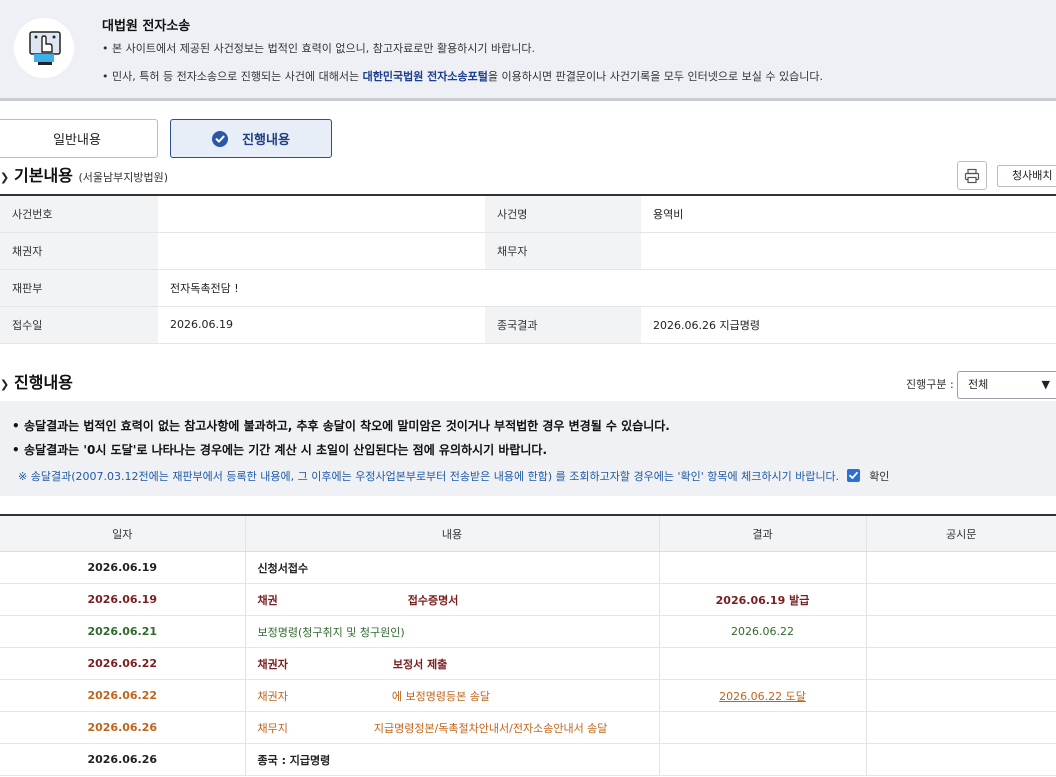  What do you see at coordinates (451, 759) in the screenshot?
I see `row-content: 종국 : 지급명령` at bounding box center [451, 759].